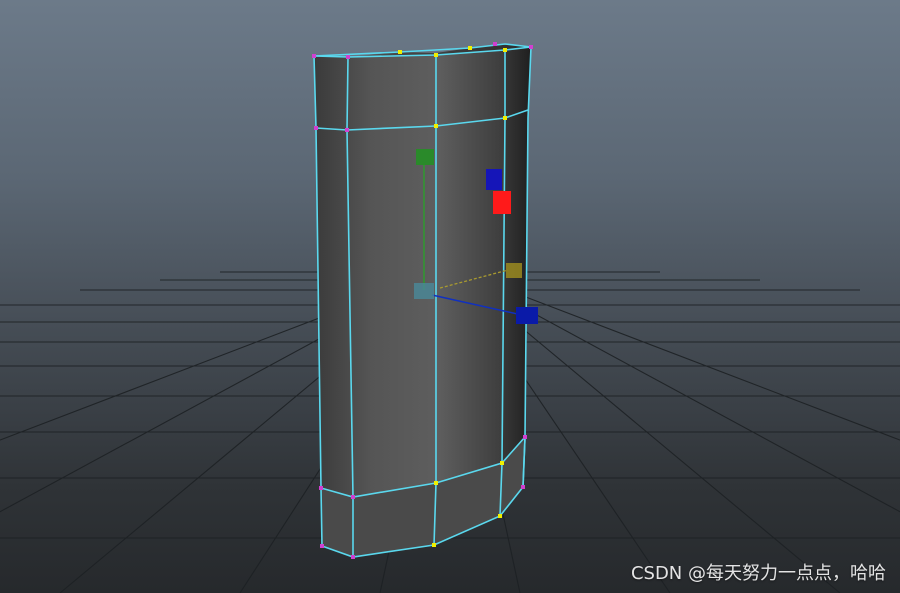 The width and height of the screenshot is (900, 593). What do you see at coordinates (425, 157) in the screenshot?
I see `gizmo-y-handle` at bounding box center [425, 157].